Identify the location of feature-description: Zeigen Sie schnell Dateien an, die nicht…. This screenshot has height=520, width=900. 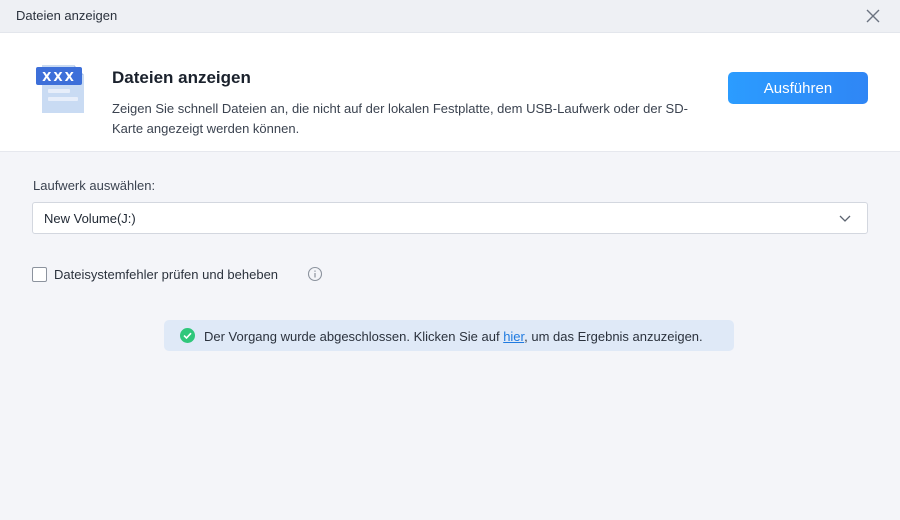
(400, 118).